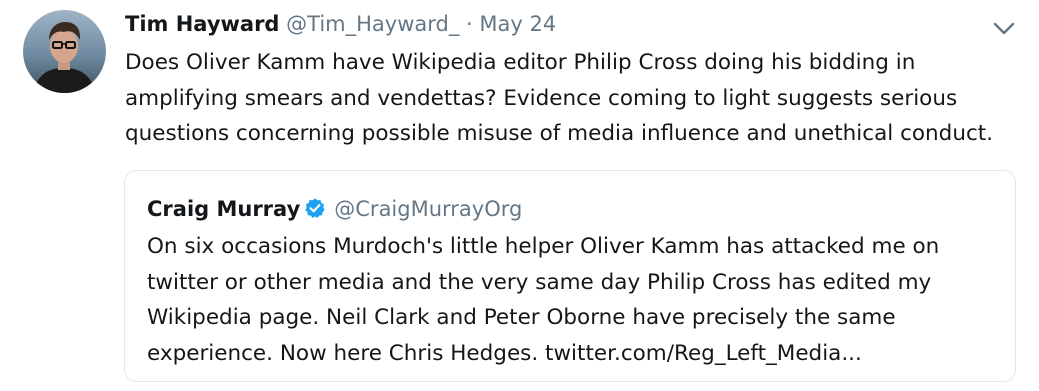 Image resolution: width=1039 pixels, height=391 pixels. I want to click on tweet-header: Tim Hayward @Tim_Hayward_ · May 24, so click(340, 24).